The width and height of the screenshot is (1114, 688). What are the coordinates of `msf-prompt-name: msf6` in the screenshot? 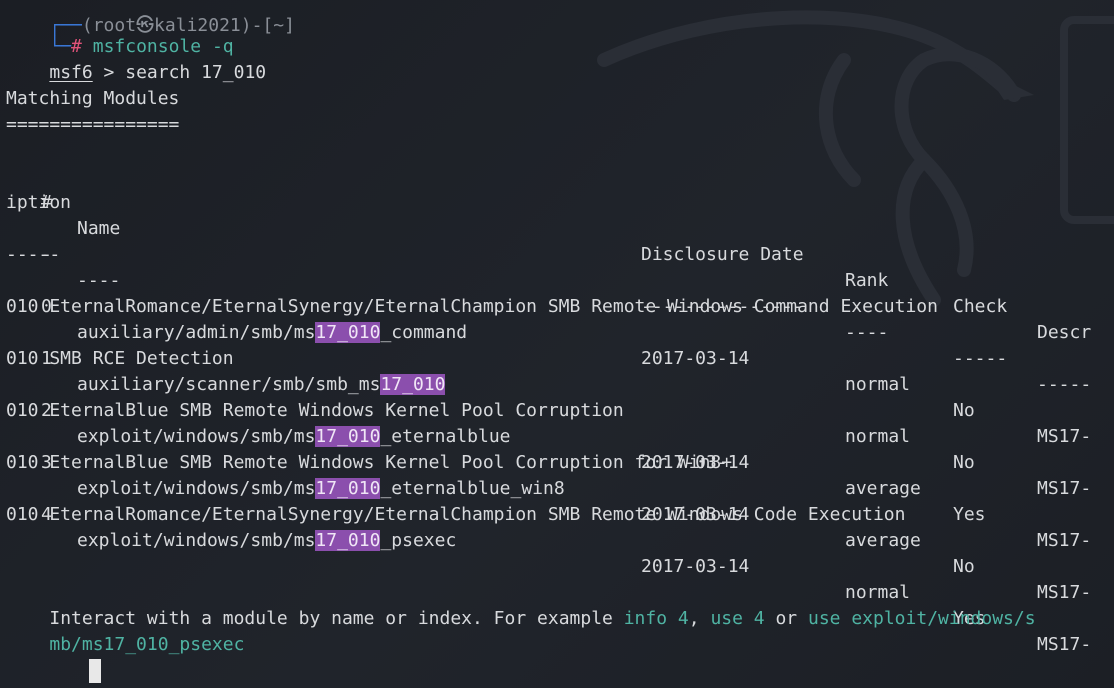 It's located at (71, 72).